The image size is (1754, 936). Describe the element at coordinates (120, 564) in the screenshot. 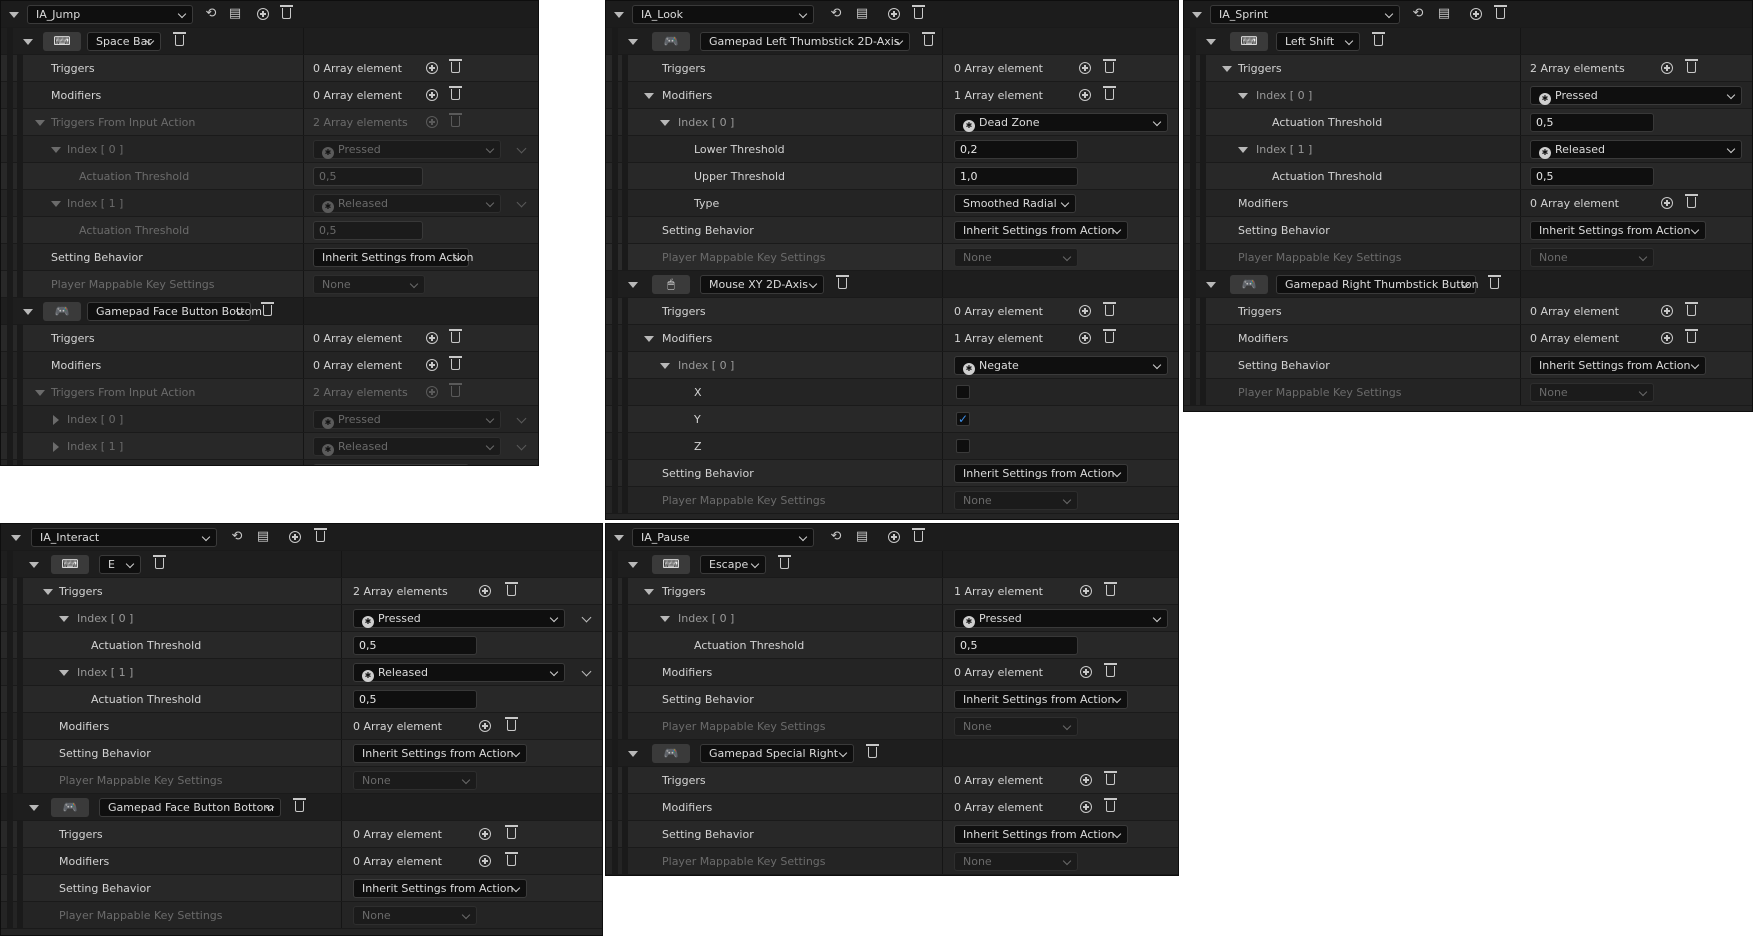

I see `key-selector: E` at that location.